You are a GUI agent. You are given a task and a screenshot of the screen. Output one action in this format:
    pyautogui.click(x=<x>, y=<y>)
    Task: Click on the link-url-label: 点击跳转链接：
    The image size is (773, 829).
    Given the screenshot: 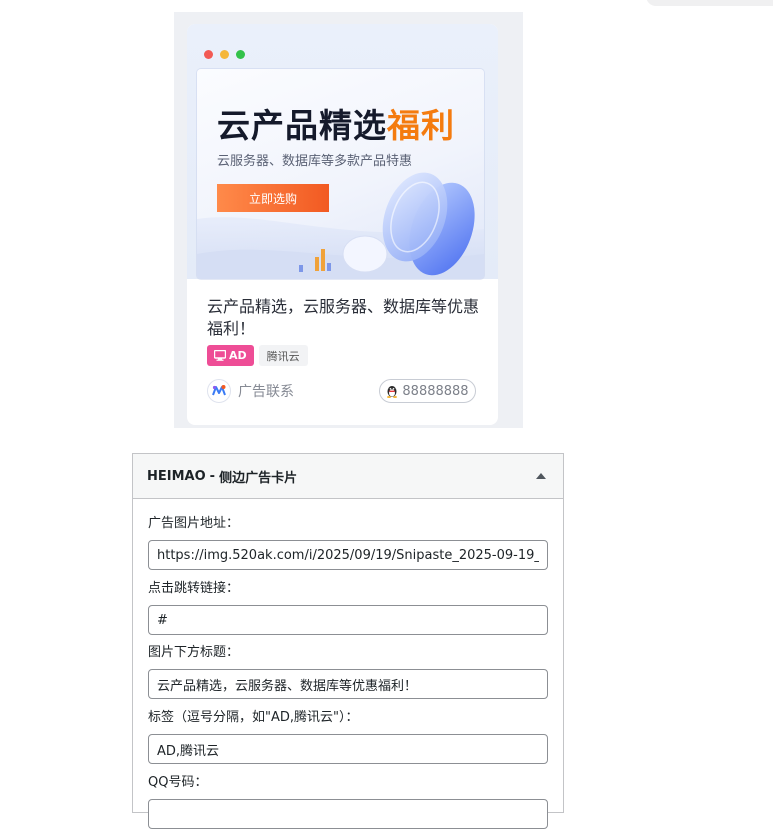 What is the action you would take?
    pyautogui.click(x=194, y=588)
    